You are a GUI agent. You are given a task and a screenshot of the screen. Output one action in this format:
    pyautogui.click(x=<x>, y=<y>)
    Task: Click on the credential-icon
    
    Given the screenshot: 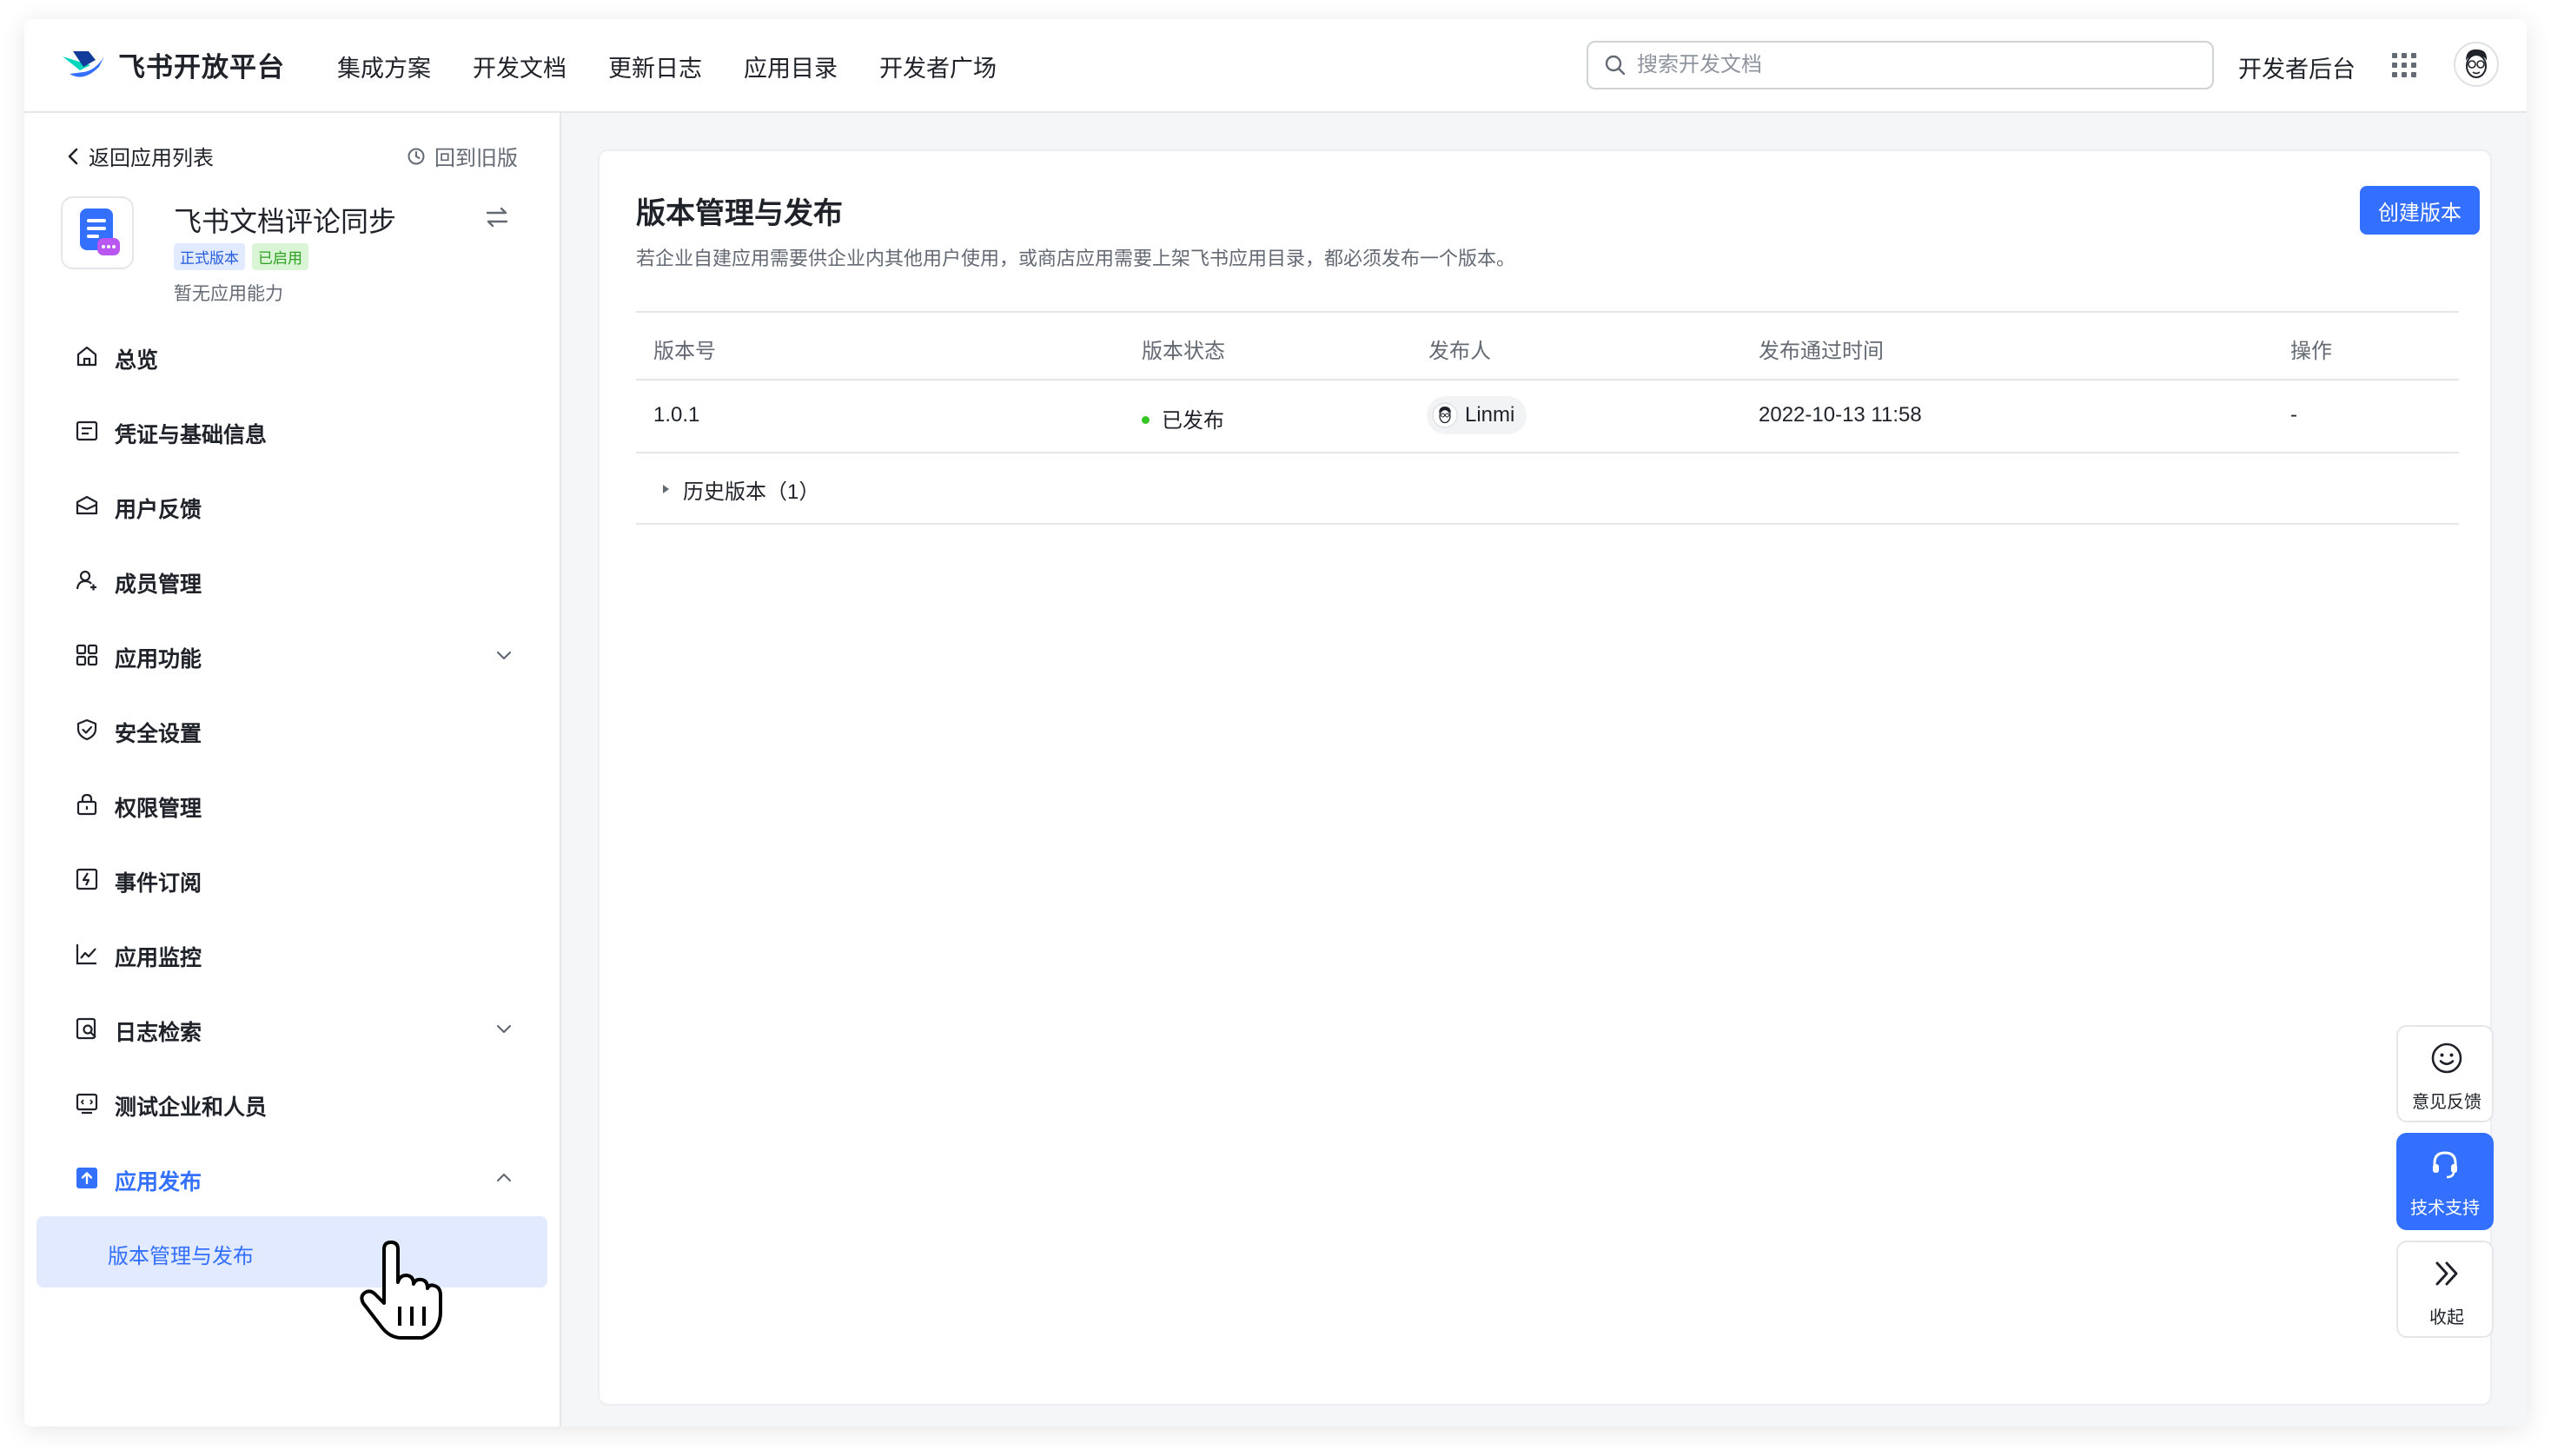 What is the action you would take?
    pyautogui.click(x=87, y=430)
    